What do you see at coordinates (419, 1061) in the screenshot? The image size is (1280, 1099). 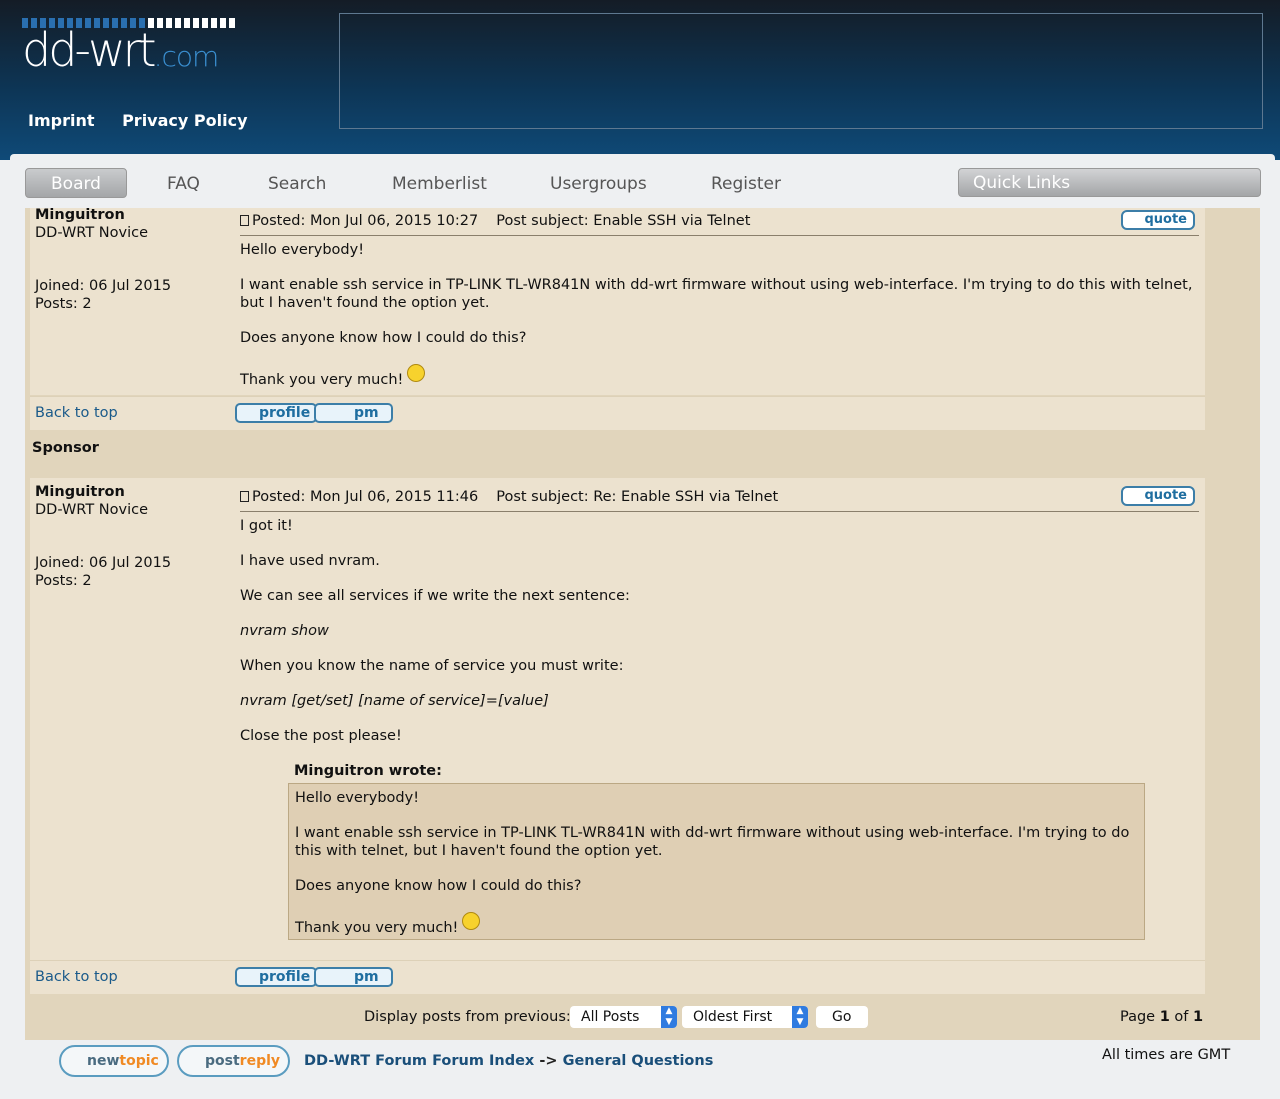 I see `breadcrumb-forum-index: DD-WRT Forum Forum Index` at bounding box center [419, 1061].